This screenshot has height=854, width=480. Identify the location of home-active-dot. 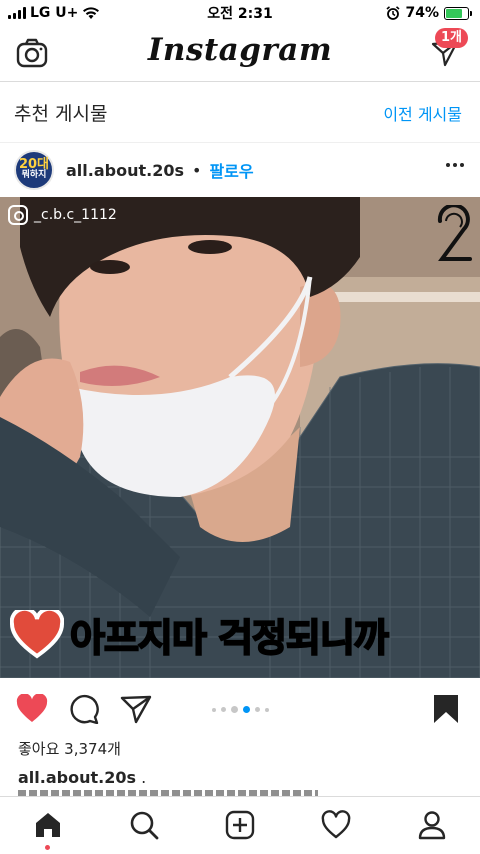
(47, 847).